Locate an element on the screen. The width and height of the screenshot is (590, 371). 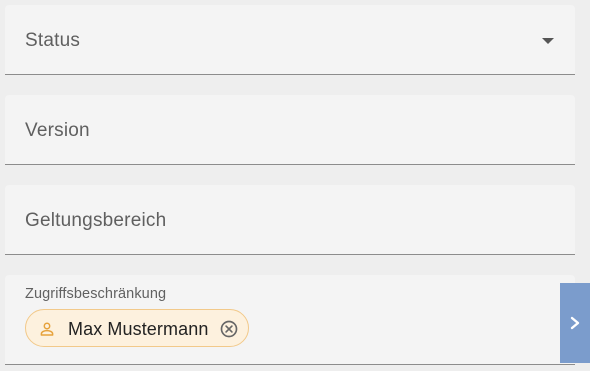
side-panel-toggle-button is located at coordinates (575, 323).